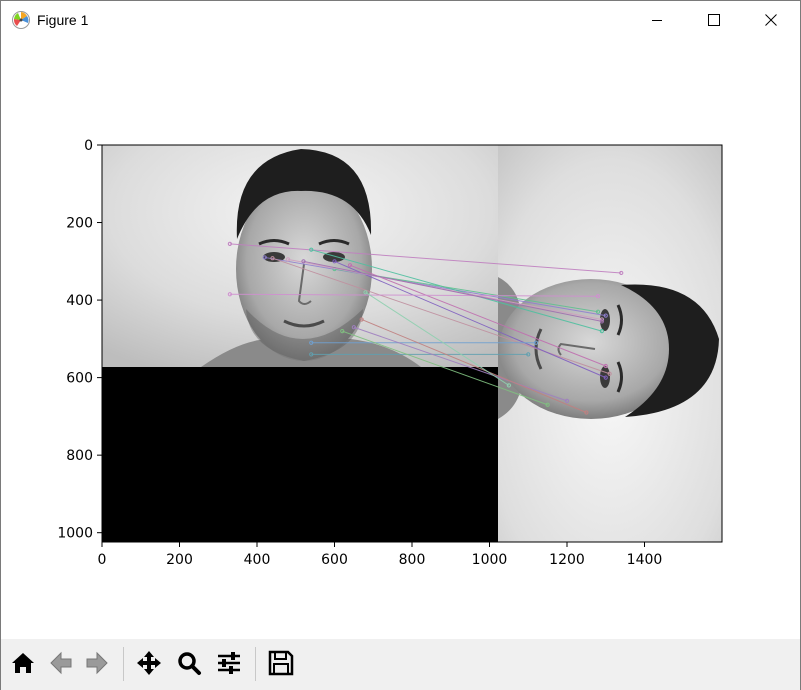 The width and height of the screenshot is (801, 690). I want to click on x-tick-label: 400, so click(257, 560).